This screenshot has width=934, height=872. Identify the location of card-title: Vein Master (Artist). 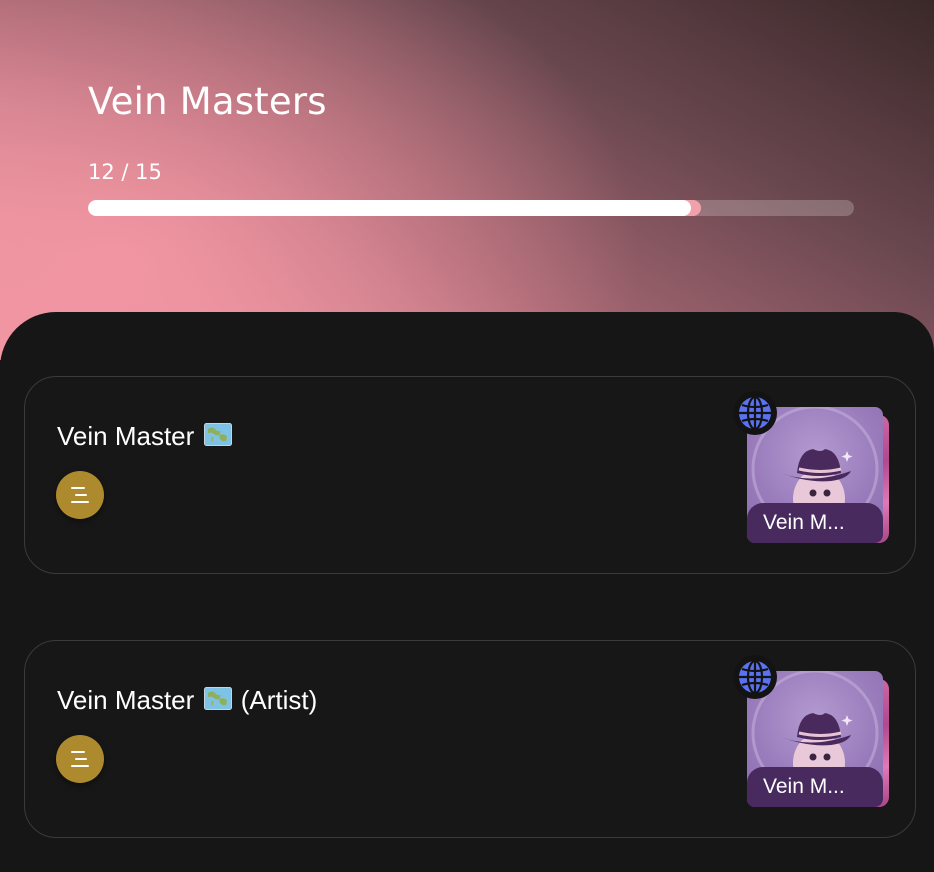
(187, 700).